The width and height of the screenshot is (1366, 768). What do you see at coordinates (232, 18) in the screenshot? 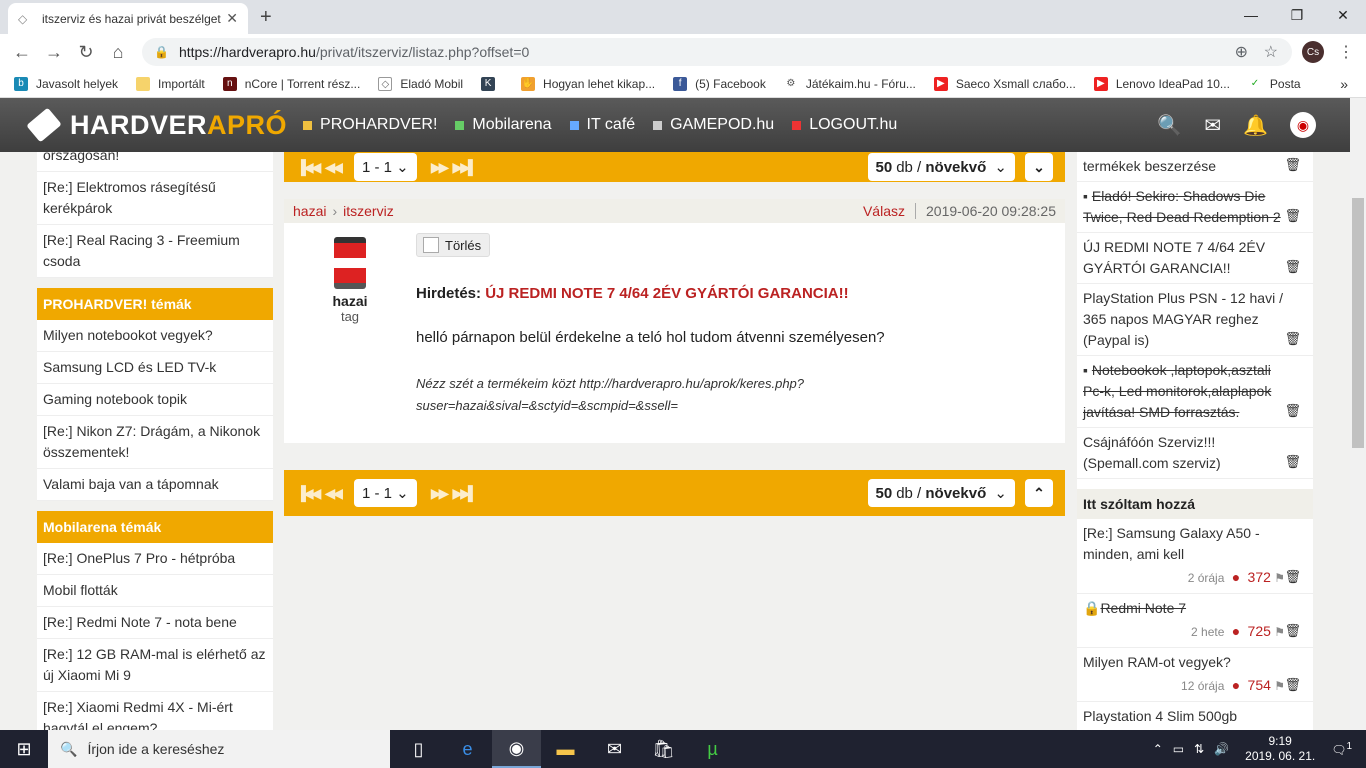
I see `close-tab-icon: ✕` at bounding box center [232, 18].